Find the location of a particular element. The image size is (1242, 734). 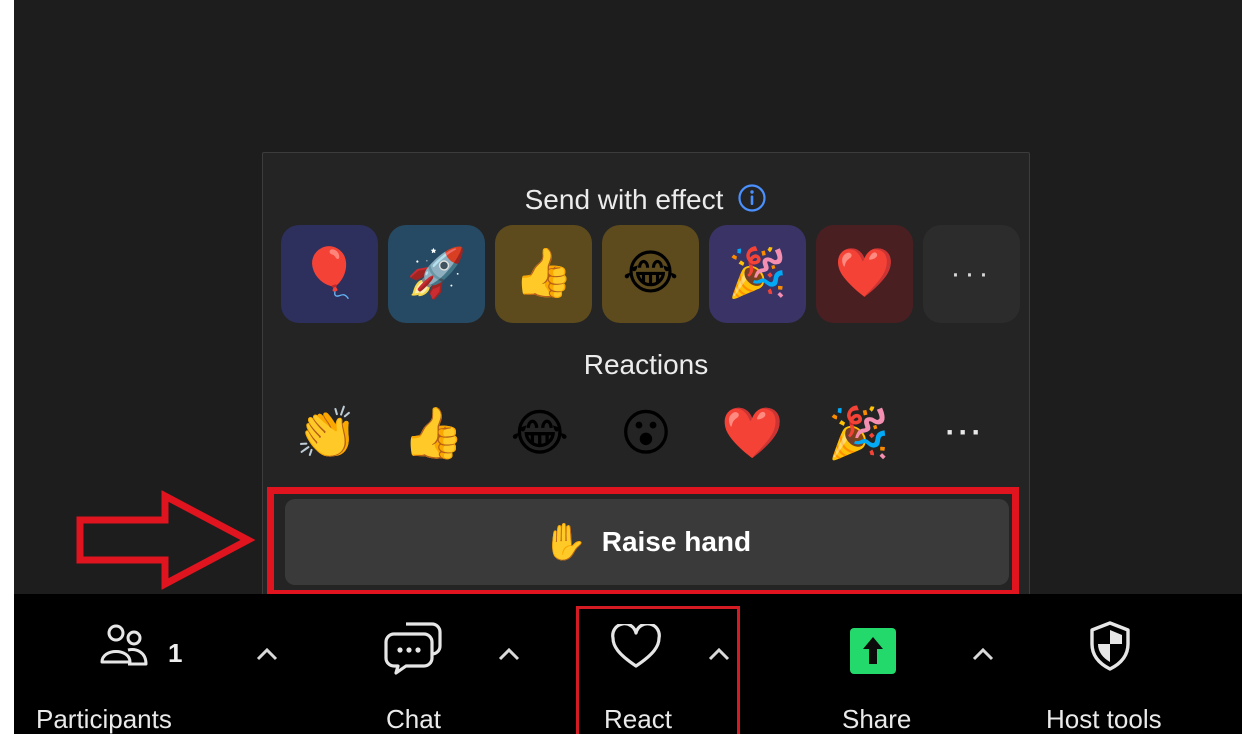

participants-icon is located at coordinates (124, 645).